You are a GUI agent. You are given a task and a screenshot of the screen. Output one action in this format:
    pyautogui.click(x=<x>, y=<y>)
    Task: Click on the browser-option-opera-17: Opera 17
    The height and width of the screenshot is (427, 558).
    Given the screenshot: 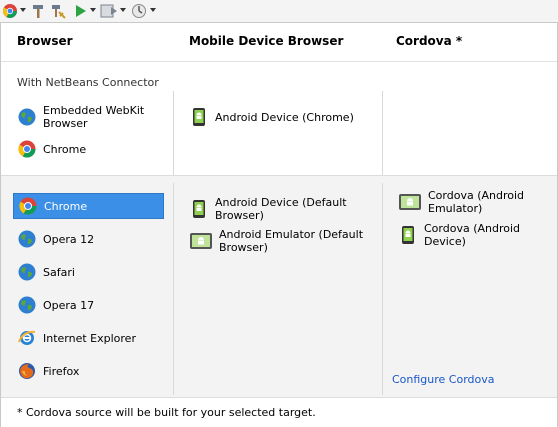 What is the action you would take?
    pyautogui.click(x=90, y=305)
    